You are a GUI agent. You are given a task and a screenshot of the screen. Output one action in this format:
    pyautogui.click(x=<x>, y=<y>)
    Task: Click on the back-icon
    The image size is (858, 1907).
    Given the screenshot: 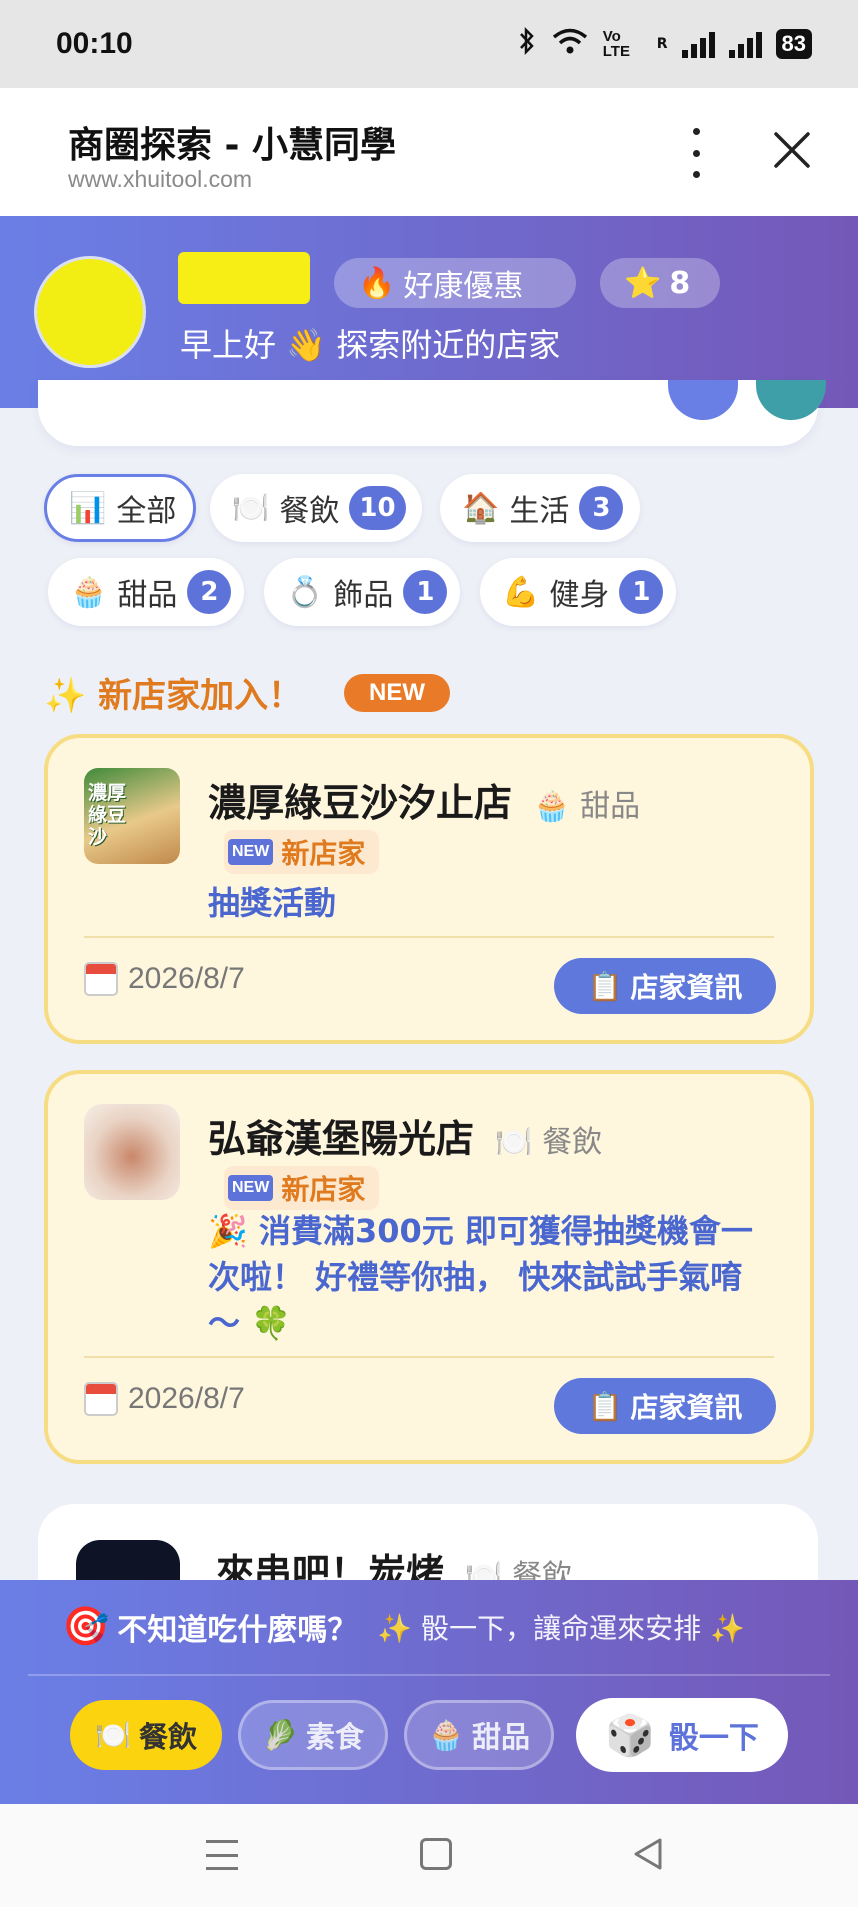 What is the action you would take?
    pyautogui.click(x=648, y=1856)
    